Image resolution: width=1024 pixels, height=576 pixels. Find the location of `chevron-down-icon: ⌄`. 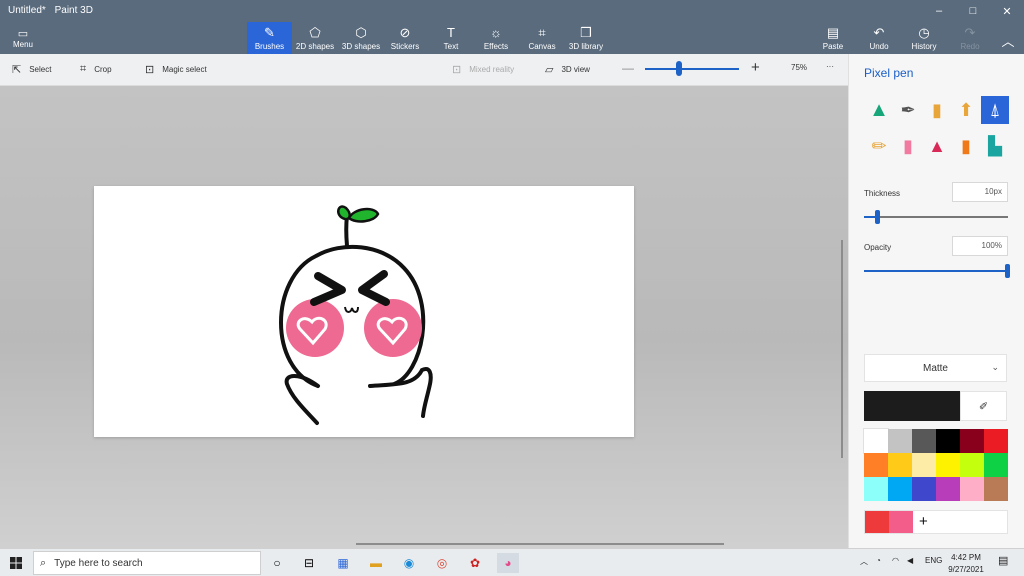

chevron-down-icon: ⌄ is located at coordinates (995, 367).